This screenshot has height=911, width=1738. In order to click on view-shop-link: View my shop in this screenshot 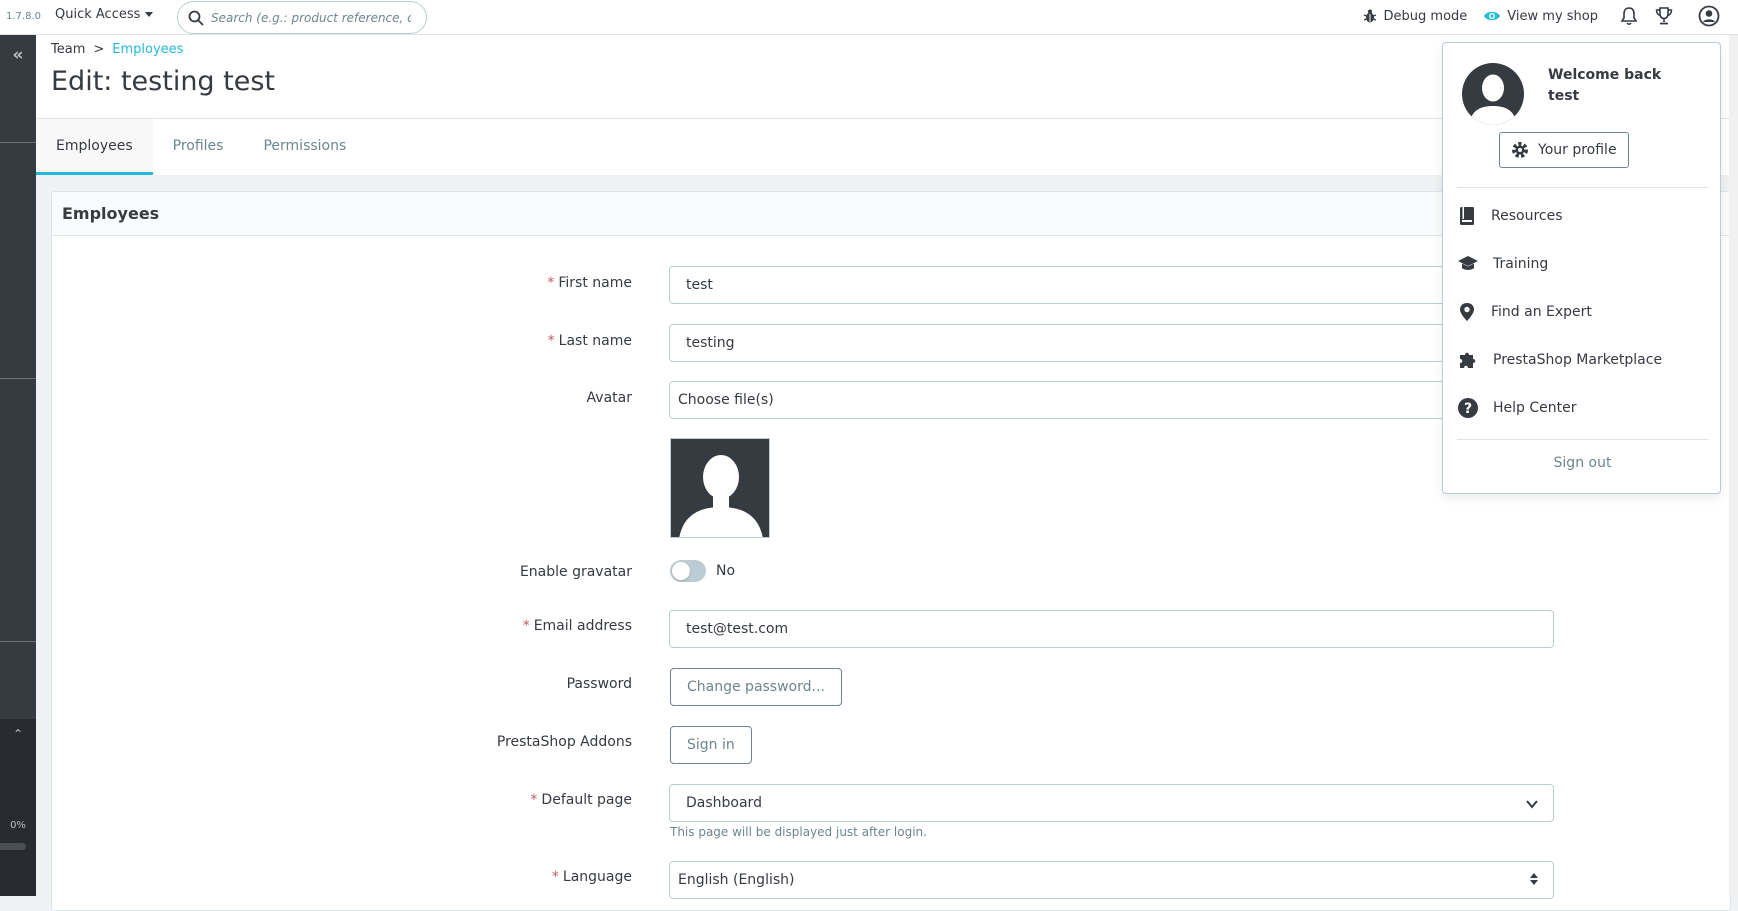, I will do `click(1540, 16)`.